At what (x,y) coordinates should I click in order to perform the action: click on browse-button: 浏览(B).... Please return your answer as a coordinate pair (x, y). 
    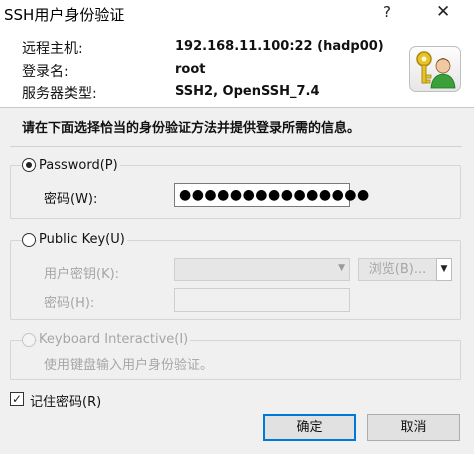
    Looking at the image, I should click on (397, 269).